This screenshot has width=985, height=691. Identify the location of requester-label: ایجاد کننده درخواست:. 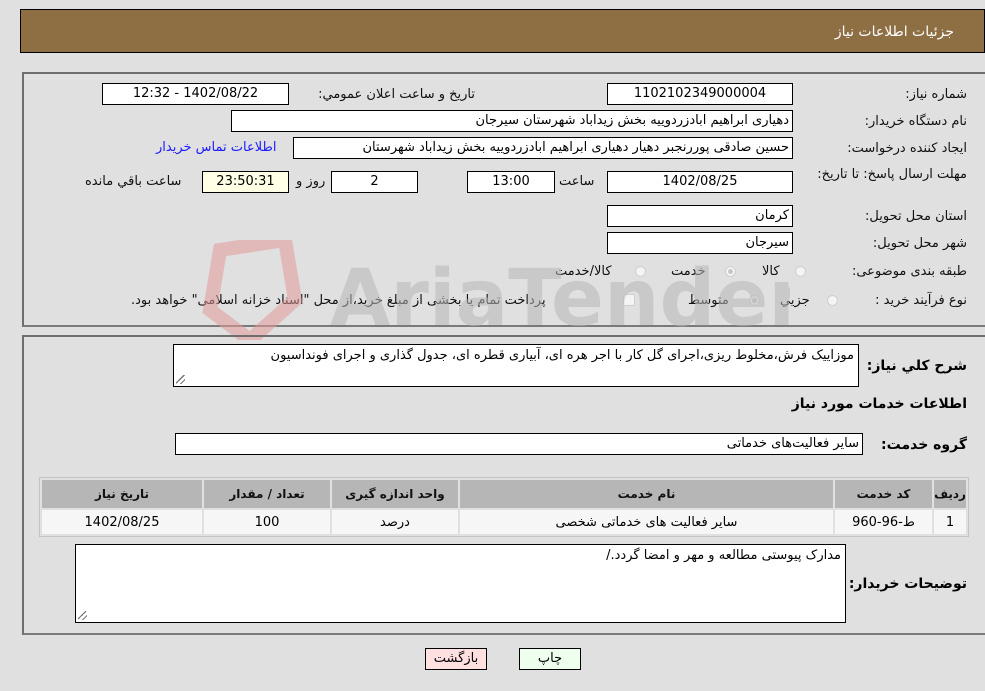
(907, 148).